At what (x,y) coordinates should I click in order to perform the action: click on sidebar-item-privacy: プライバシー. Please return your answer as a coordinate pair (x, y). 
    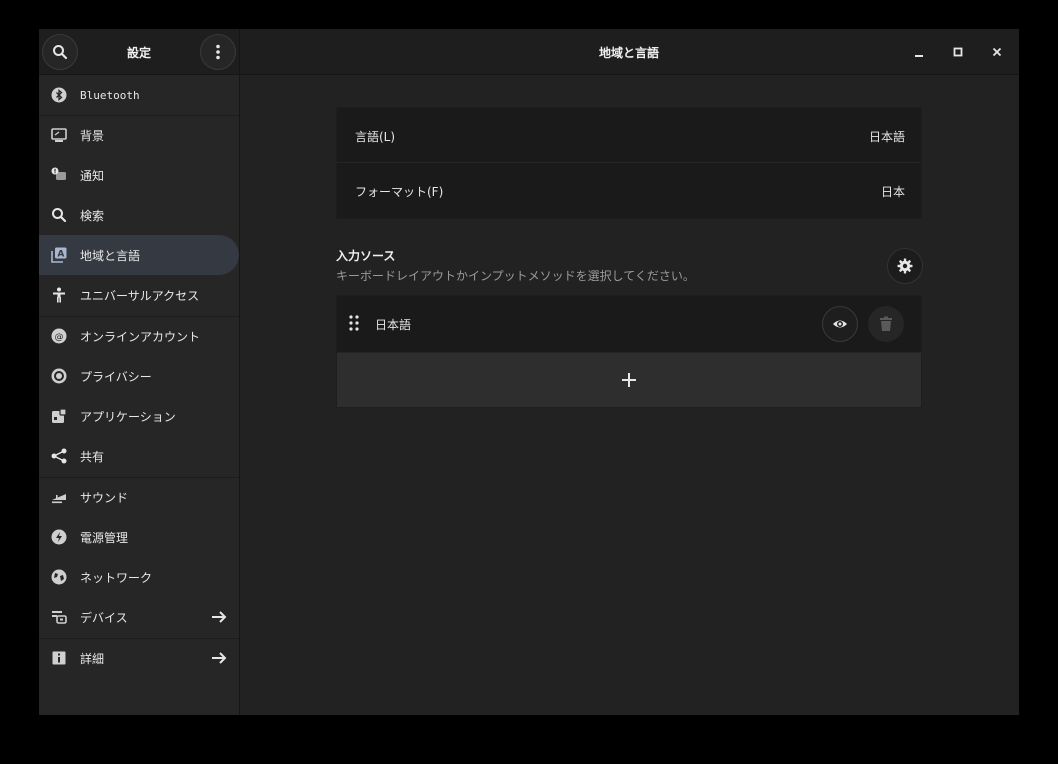
    Looking at the image, I should click on (139, 376).